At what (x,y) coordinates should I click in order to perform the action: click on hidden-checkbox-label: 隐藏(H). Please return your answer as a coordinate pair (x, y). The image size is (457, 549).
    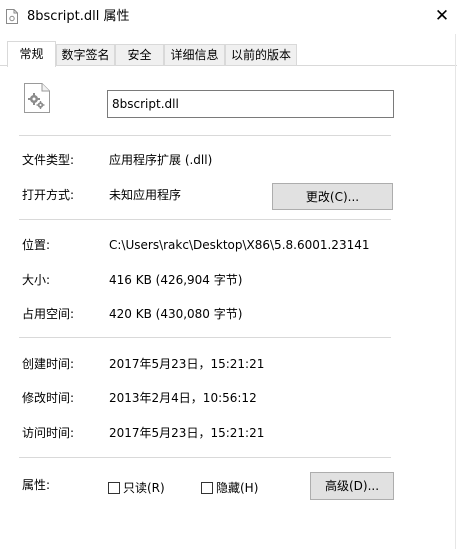
    Looking at the image, I should click on (237, 488).